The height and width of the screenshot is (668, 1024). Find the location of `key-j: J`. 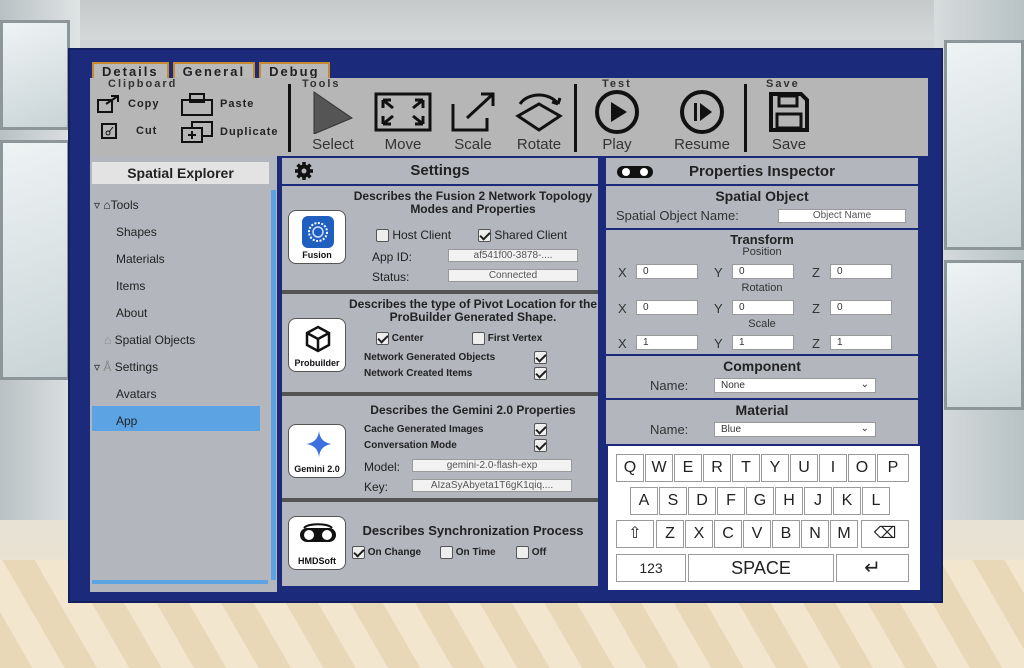

key-j: J is located at coordinates (818, 501).